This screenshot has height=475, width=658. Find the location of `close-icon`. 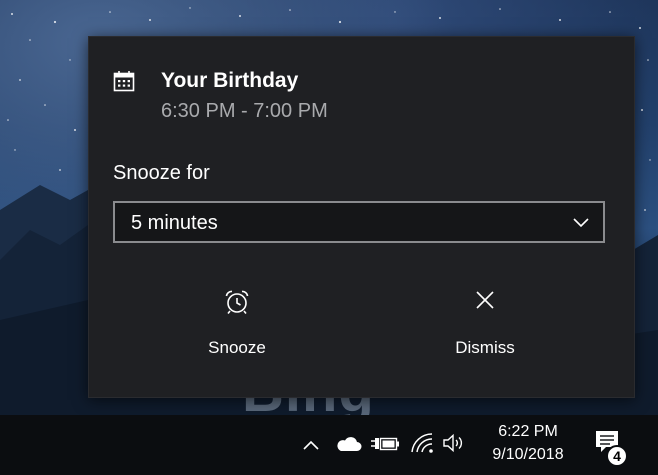

close-icon is located at coordinates (485, 300).